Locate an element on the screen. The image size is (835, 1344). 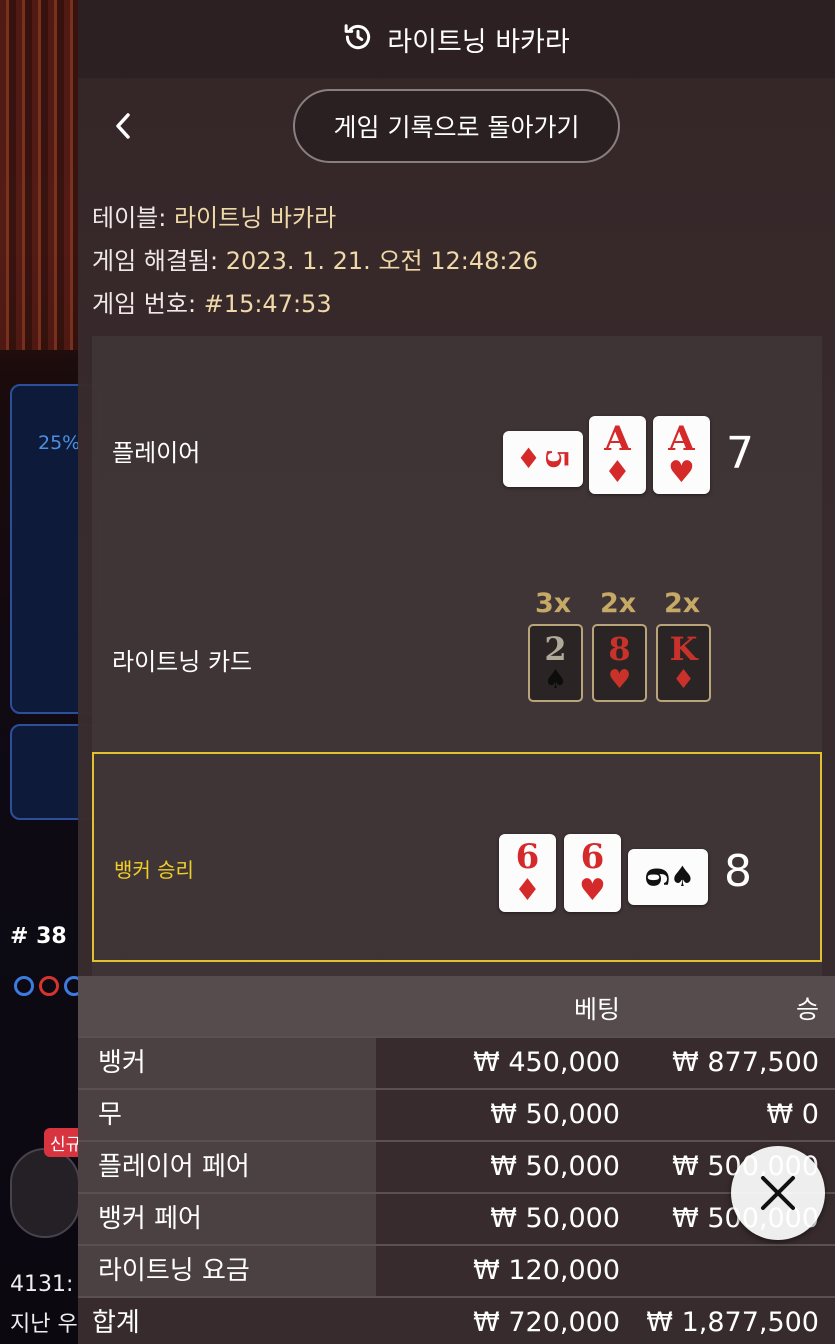
game-number: #15:47:53 is located at coordinates (267, 304).